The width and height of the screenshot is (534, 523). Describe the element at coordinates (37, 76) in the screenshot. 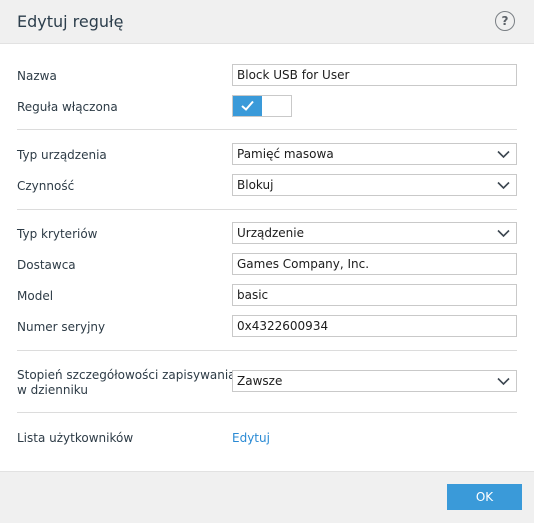

I see `name-label: Nazwa` at that location.